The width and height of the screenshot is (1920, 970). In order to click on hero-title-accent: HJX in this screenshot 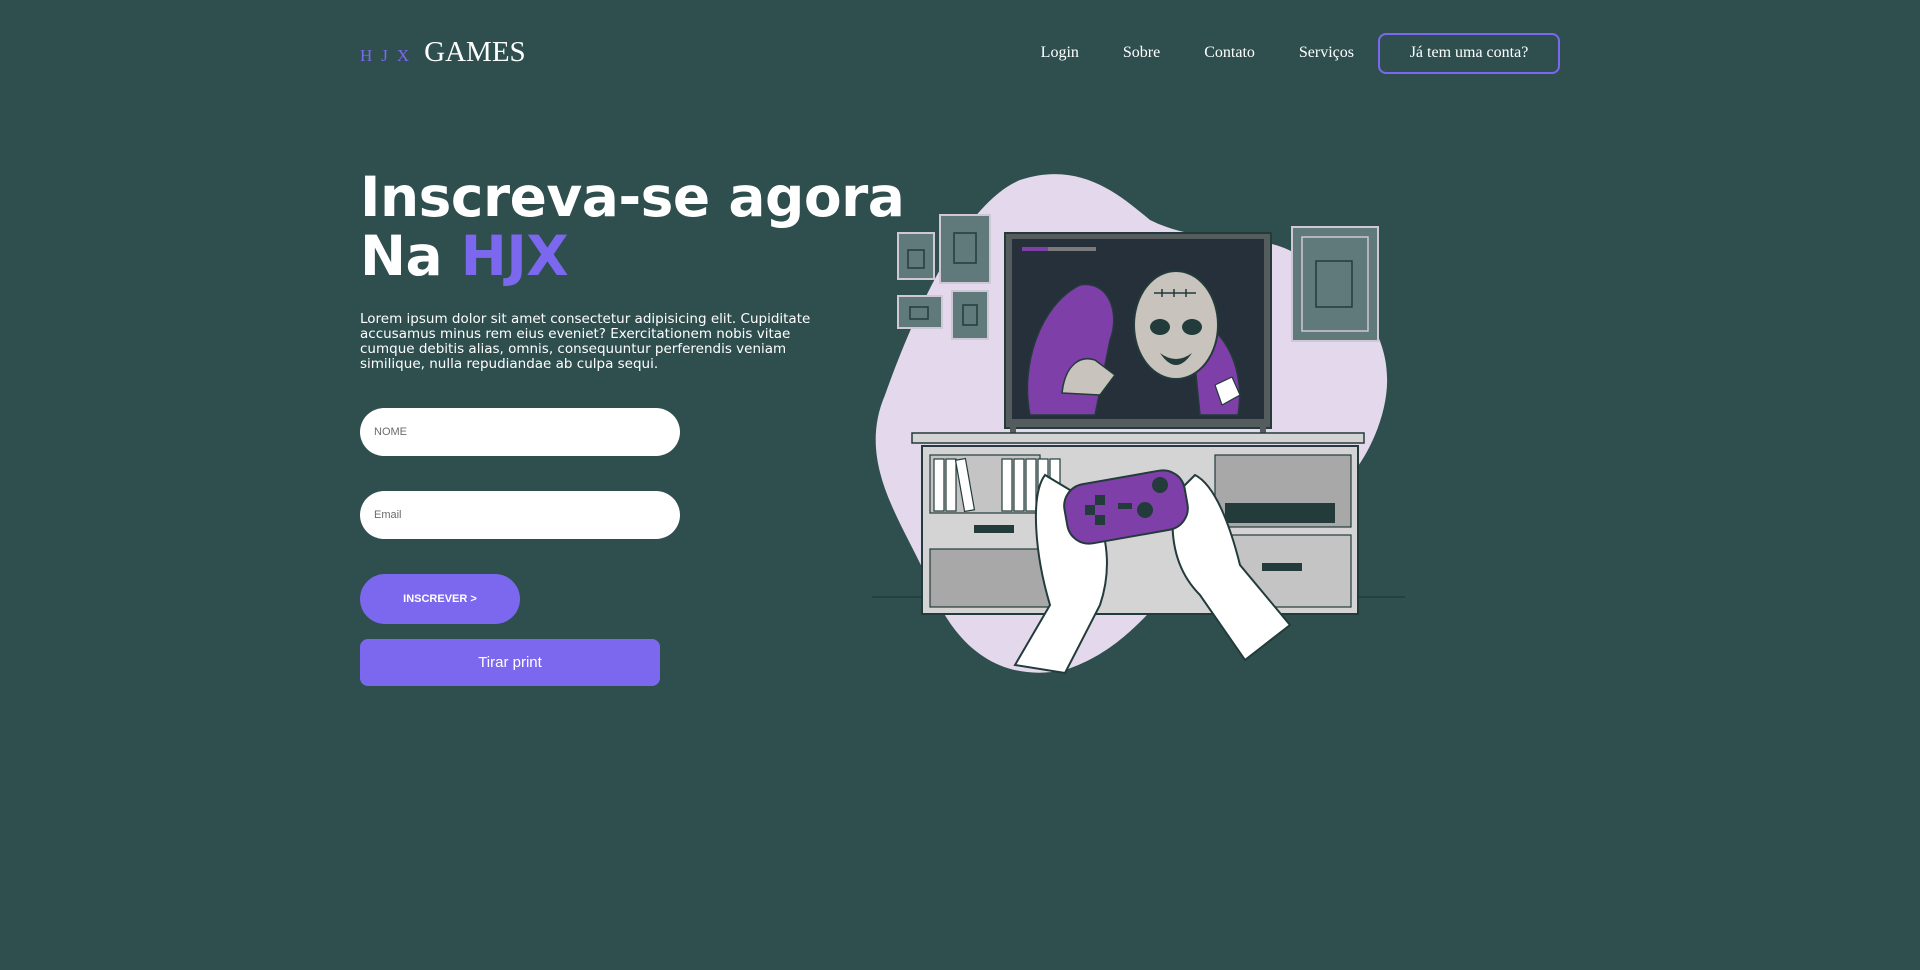, I will do `click(514, 256)`.